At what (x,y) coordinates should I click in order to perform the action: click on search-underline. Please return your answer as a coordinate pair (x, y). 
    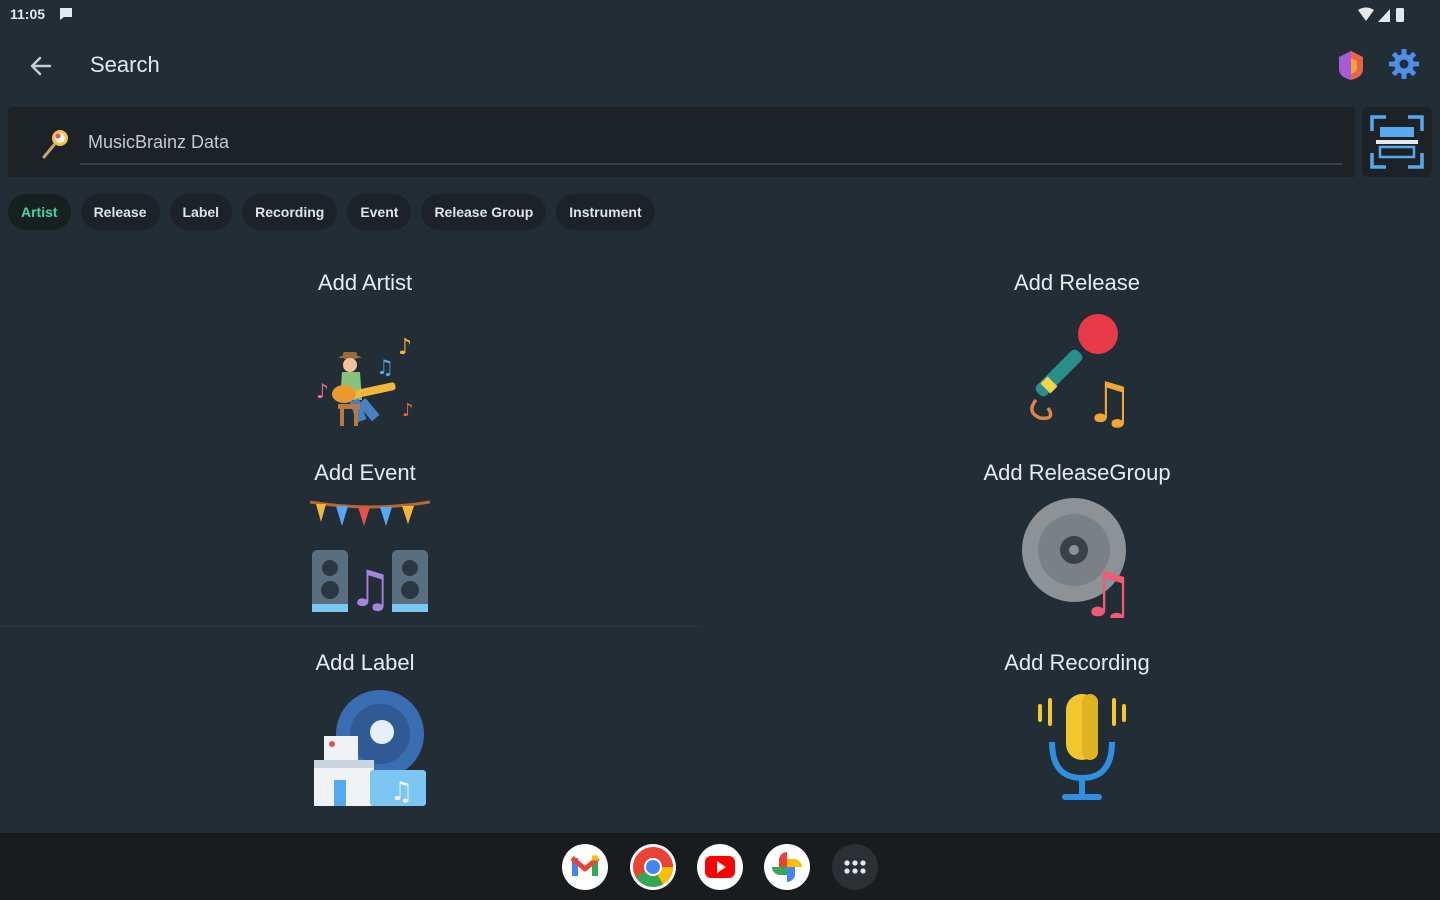
    Looking at the image, I should click on (711, 164).